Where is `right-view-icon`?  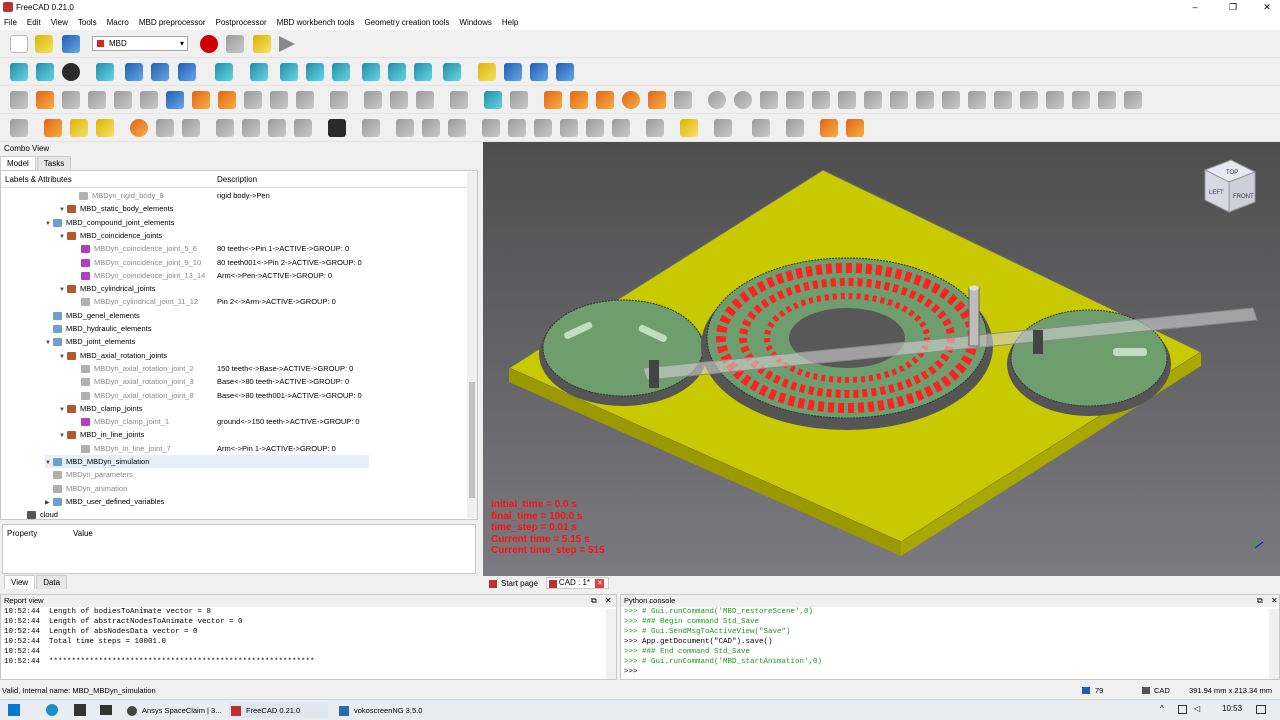
right-view-icon is located at coordinates (341, 72).